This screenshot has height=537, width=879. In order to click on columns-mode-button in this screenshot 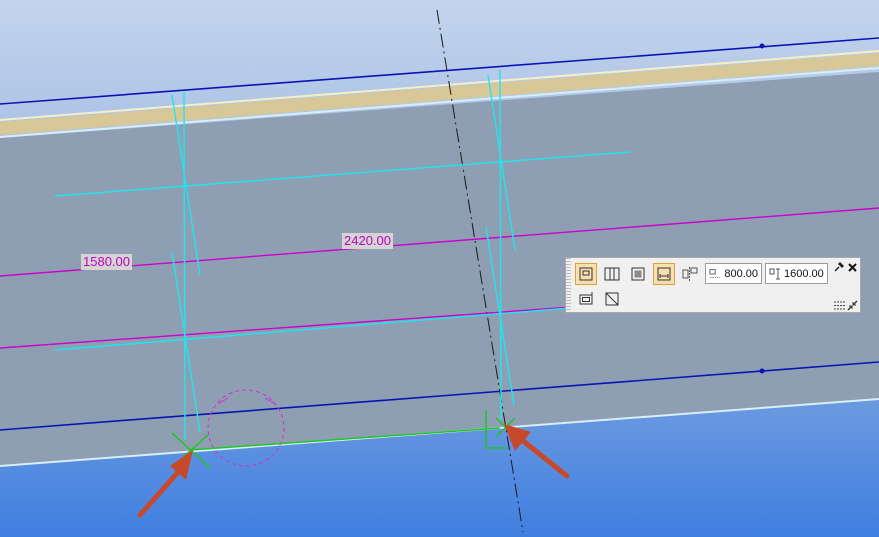, I will do `click(612, 274)`.